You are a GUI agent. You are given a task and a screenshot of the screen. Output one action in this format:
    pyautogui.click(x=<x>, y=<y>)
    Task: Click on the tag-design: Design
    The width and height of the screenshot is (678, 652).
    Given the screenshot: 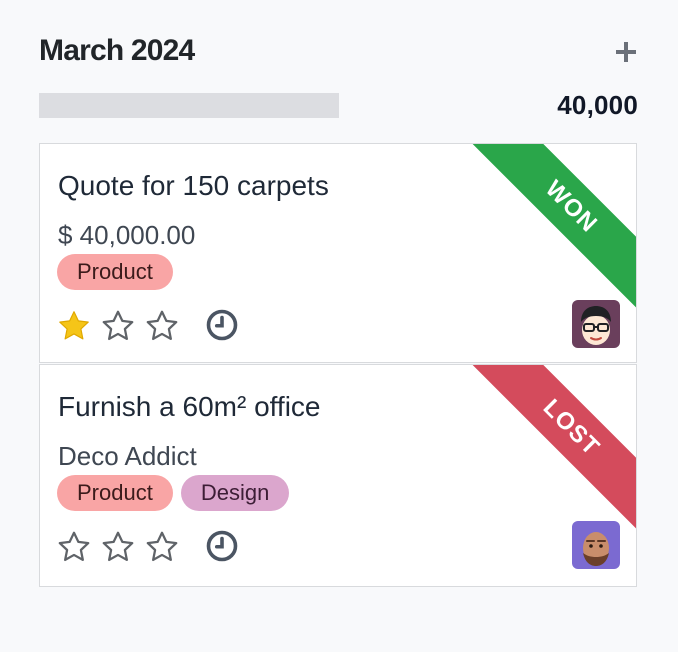 What is the action you would take?
    pyautogui.click(x=235, y=493)
    